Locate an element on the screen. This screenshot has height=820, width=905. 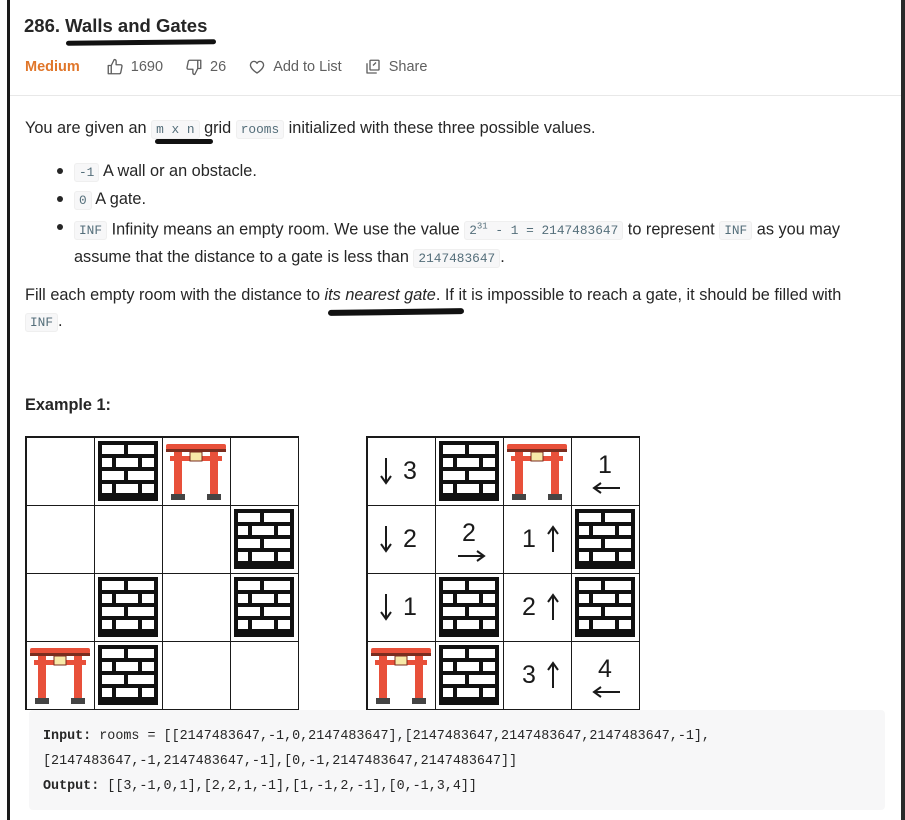
bullet-text: A wall or an obstacle. is located at coordinates (178, 171).